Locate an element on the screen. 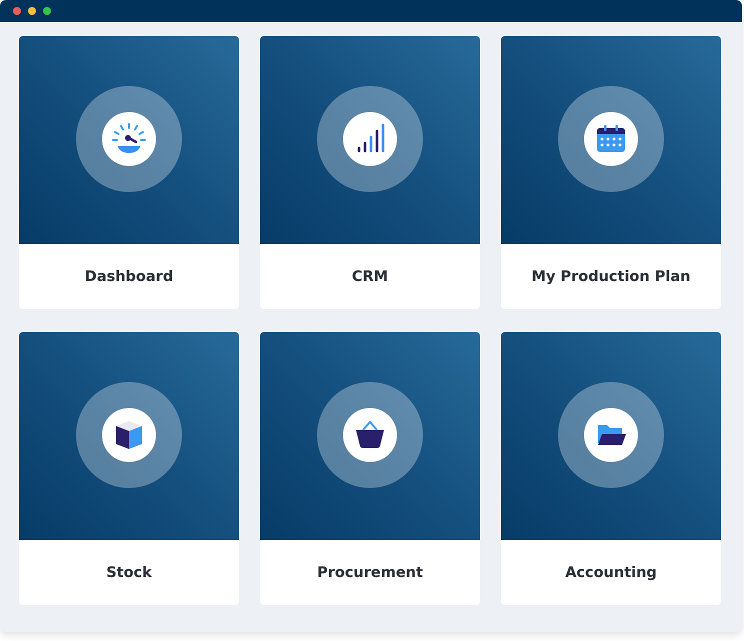 This screenshot has height=641, width=744. tile-label: Accounting is located at coordinates (611, 573).